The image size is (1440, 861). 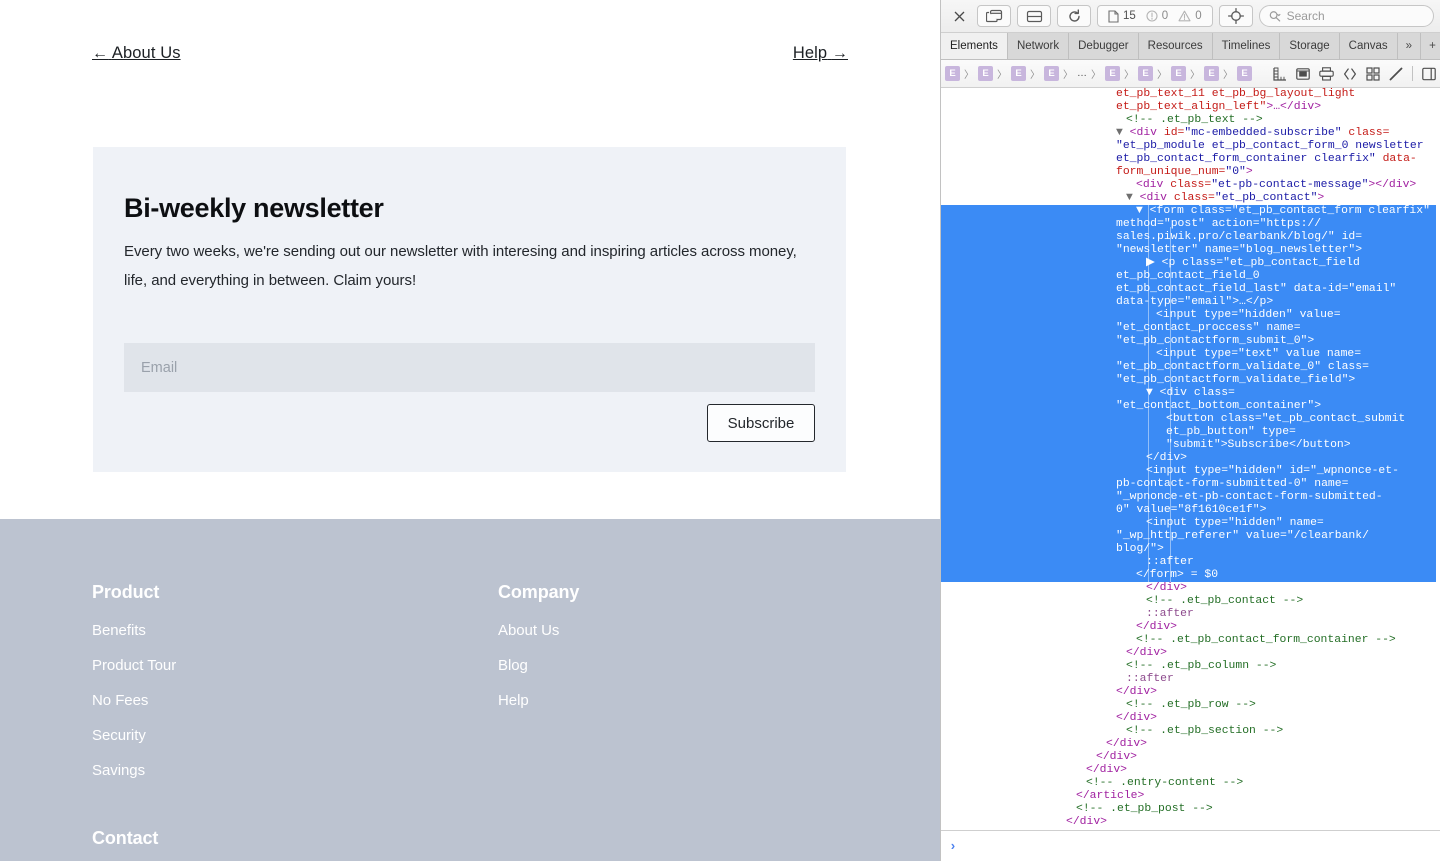 I want to click on pagination-next-link: Help →, so click(x=820, y=53).